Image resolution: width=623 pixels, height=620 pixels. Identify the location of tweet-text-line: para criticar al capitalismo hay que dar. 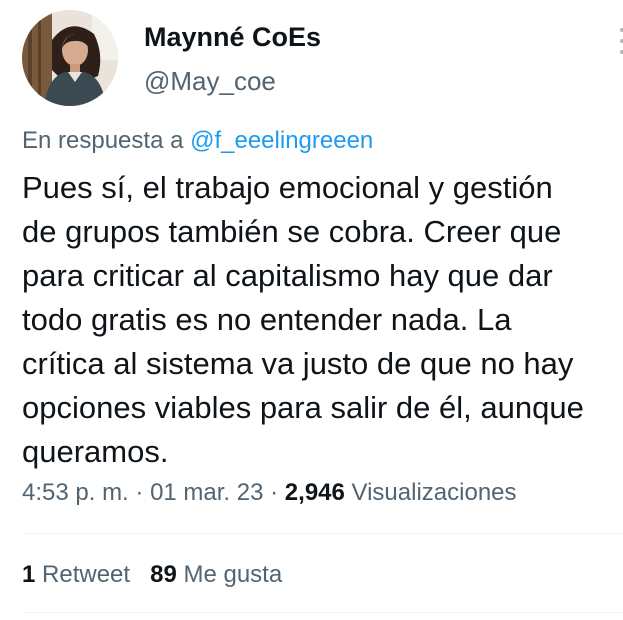
(287, 275).